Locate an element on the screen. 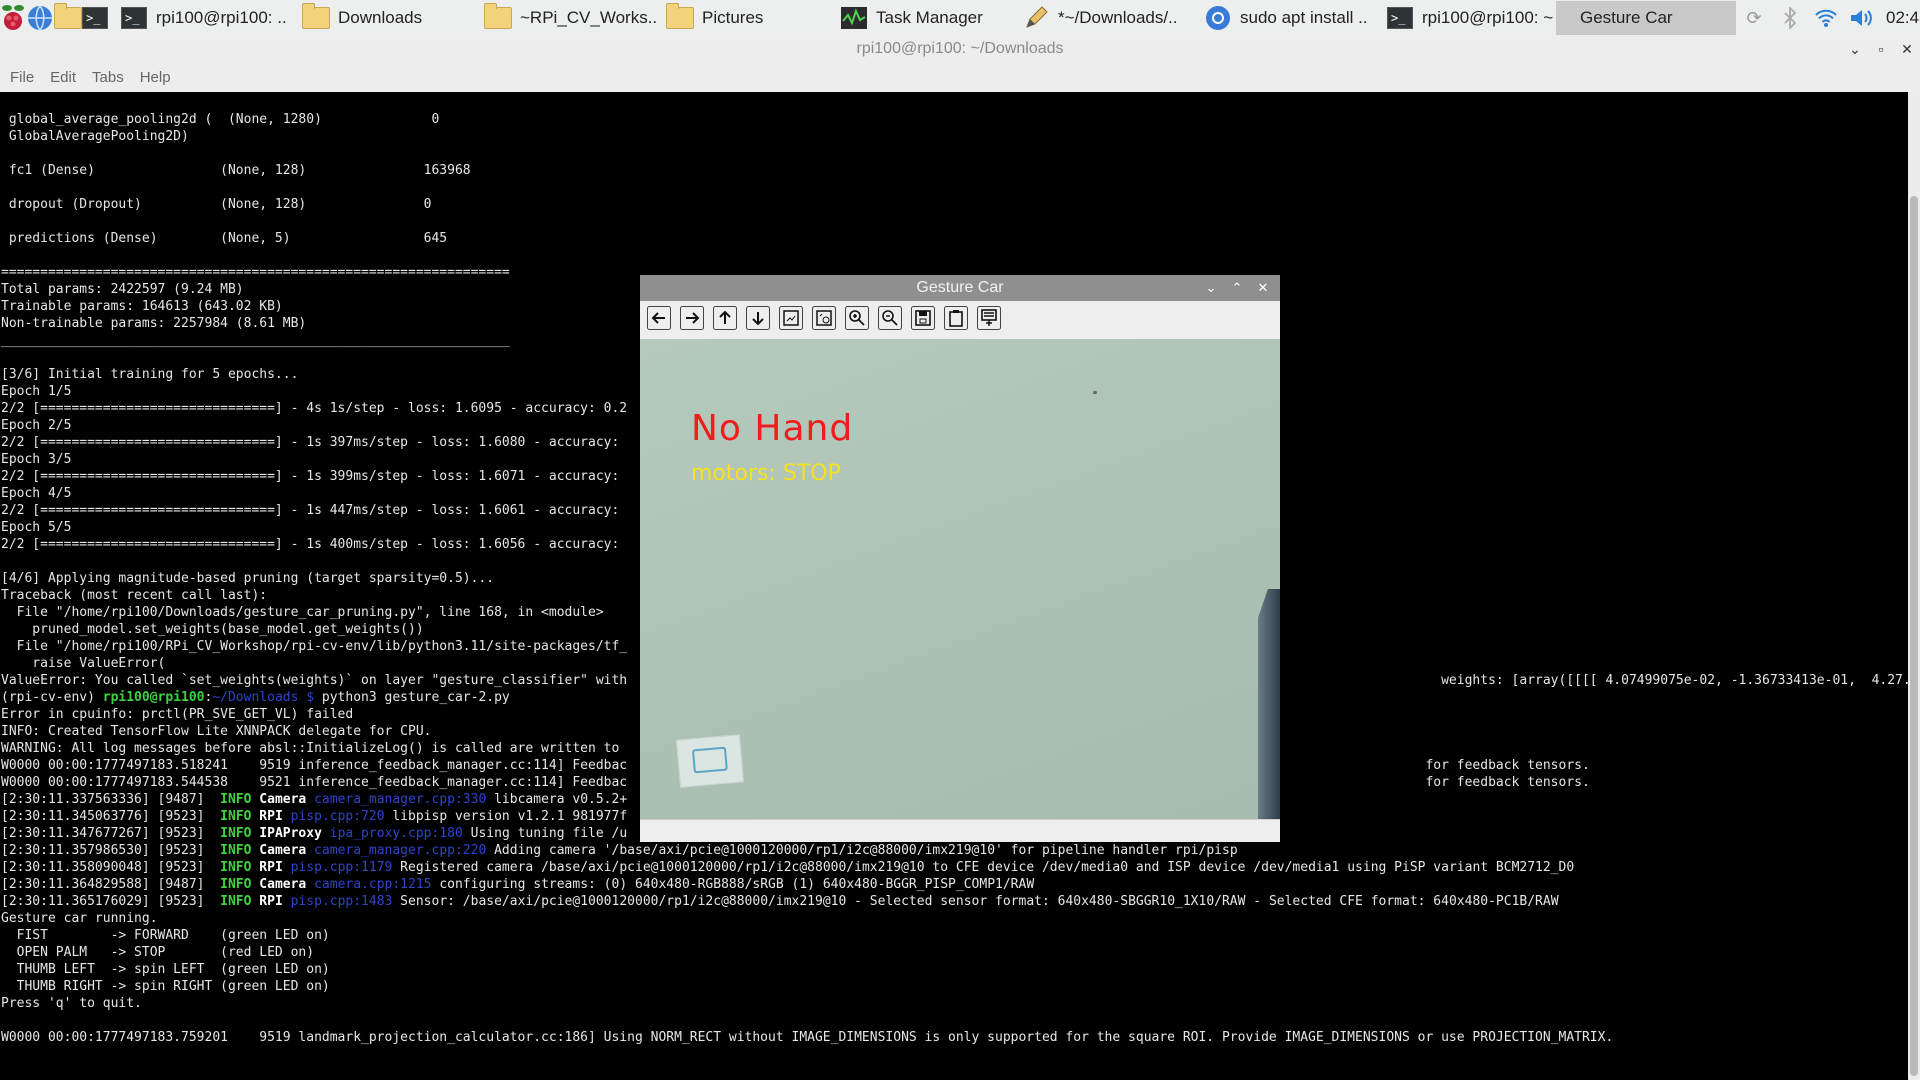 The image size is (1920, 1080). clipboard-icon is located at coordinates (956, 320).